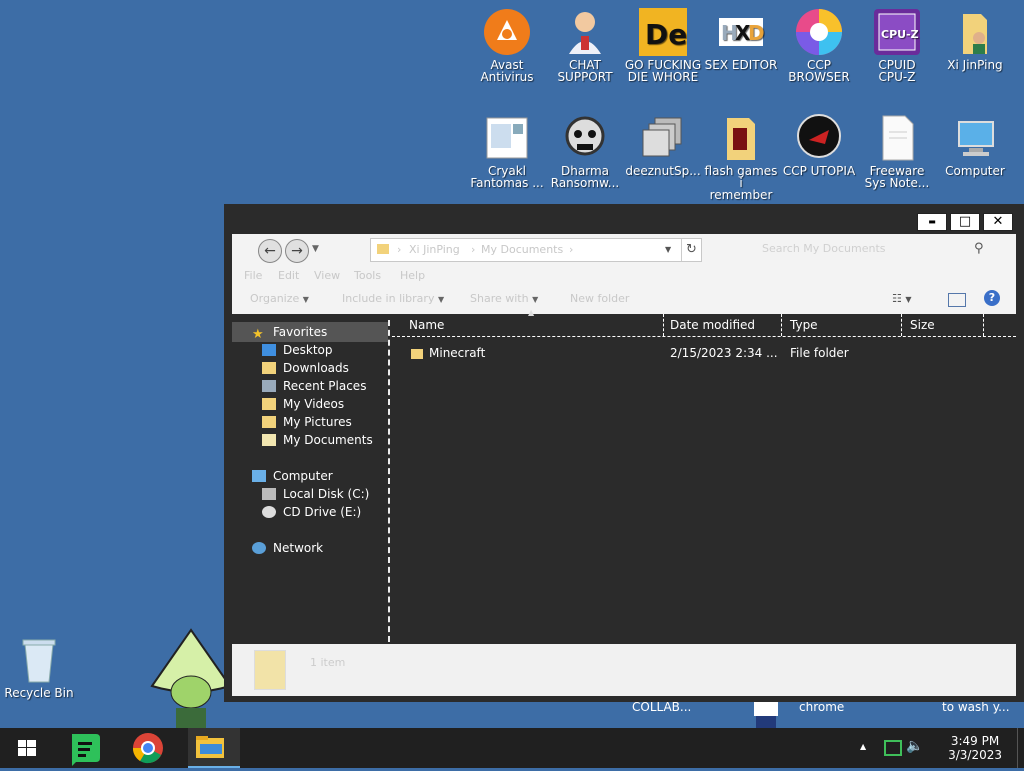 The image size is (1024, 771). I want to click on menu-edit: Edit, so click(288, 275).